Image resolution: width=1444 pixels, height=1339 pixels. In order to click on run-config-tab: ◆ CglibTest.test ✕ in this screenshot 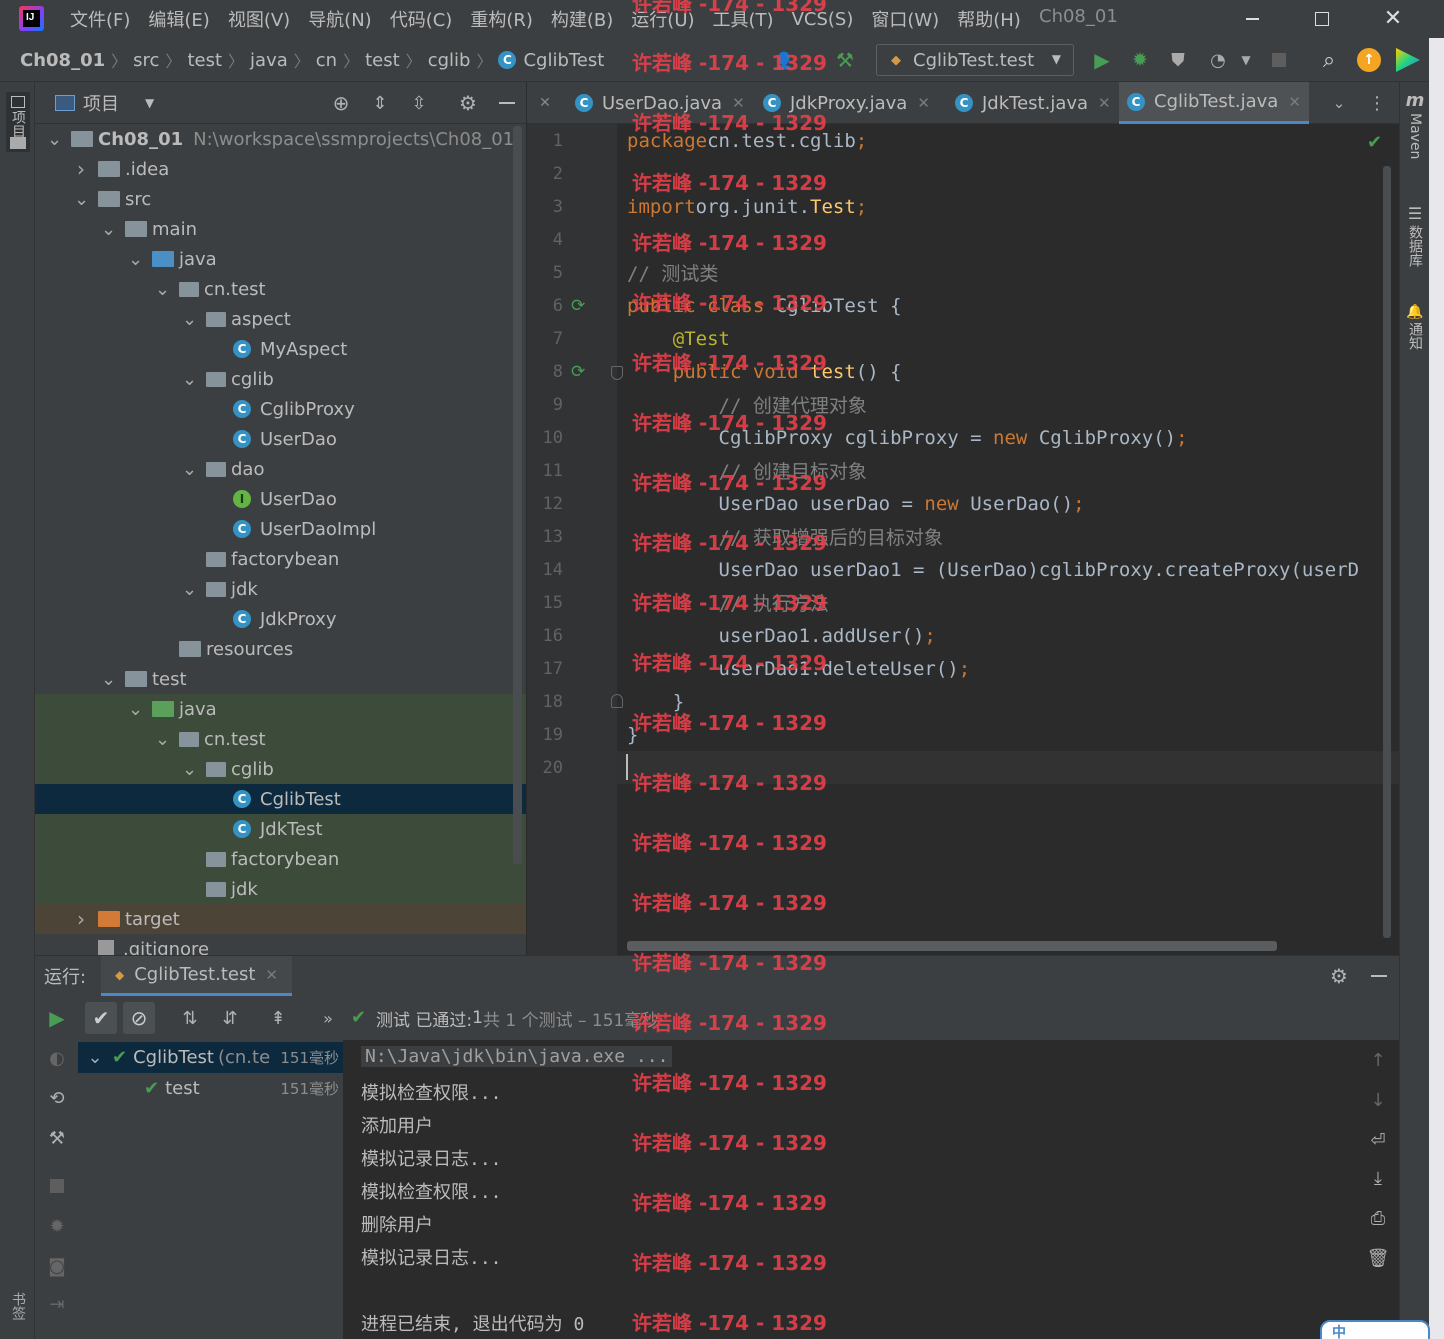, I will do `click(196, 976)`.